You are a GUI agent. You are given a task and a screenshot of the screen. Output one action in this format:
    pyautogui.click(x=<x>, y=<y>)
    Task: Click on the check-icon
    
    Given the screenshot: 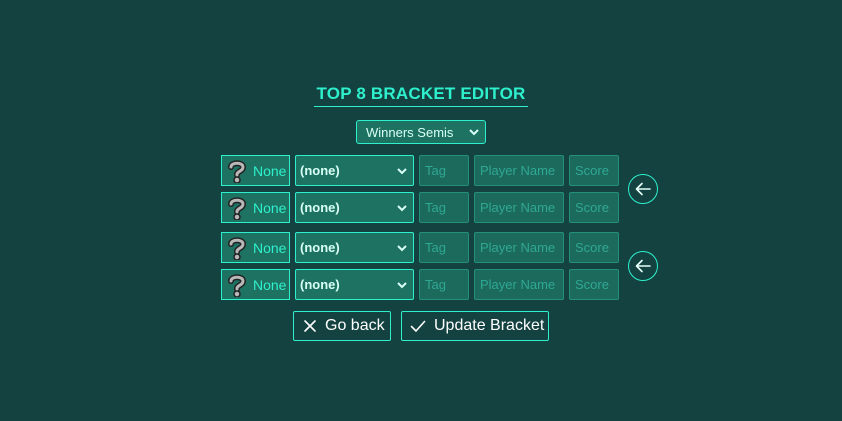 What is the action you would take?
    pyautogui.click(x=418, y=326)
    